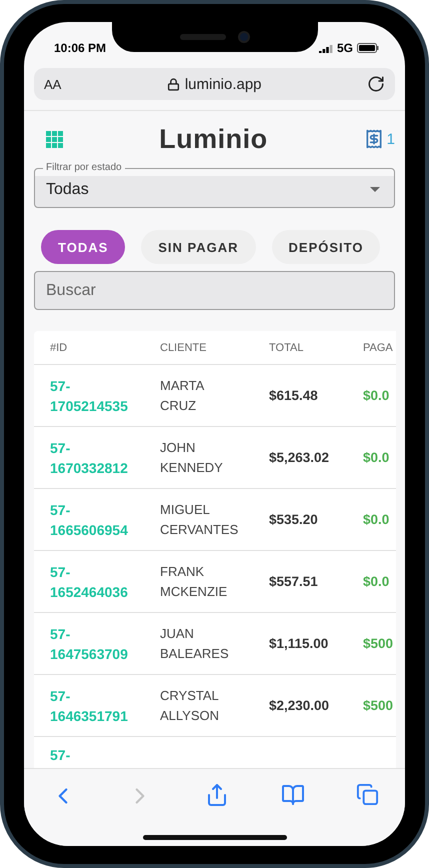 This screenshot has width=429, height=868. What do you see at coordinates (214, 290) in the screenshot?
I see `search-field: Buscar` at bounding box center [214, 290].